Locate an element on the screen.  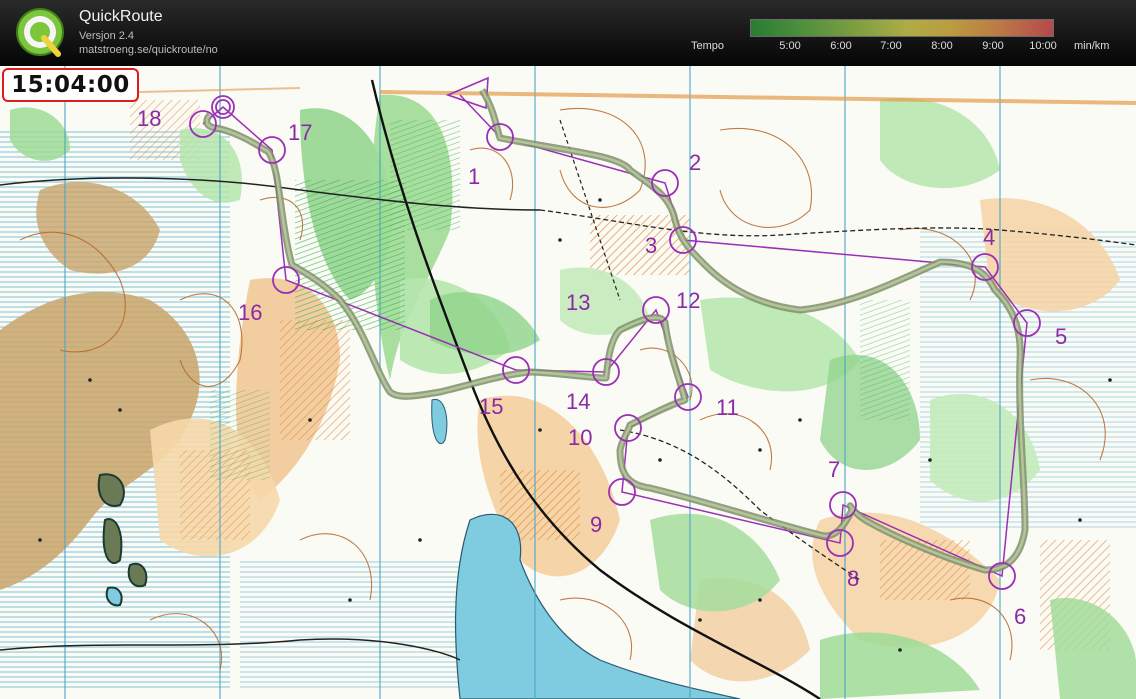
tempo-tick: 7:00 is located at coordinates (891, 46).